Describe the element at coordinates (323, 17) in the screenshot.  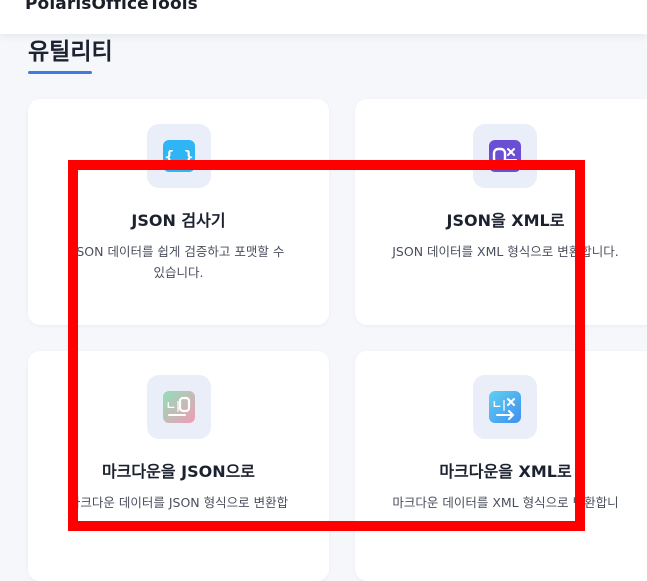
I see `top-bar: PolarisOfficeTools` at that location.